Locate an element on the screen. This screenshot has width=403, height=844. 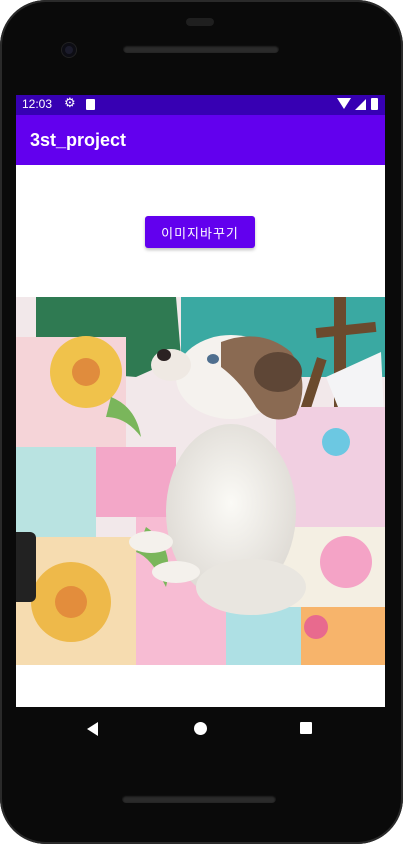
wifi-icon is located at coordinates (344, 103).